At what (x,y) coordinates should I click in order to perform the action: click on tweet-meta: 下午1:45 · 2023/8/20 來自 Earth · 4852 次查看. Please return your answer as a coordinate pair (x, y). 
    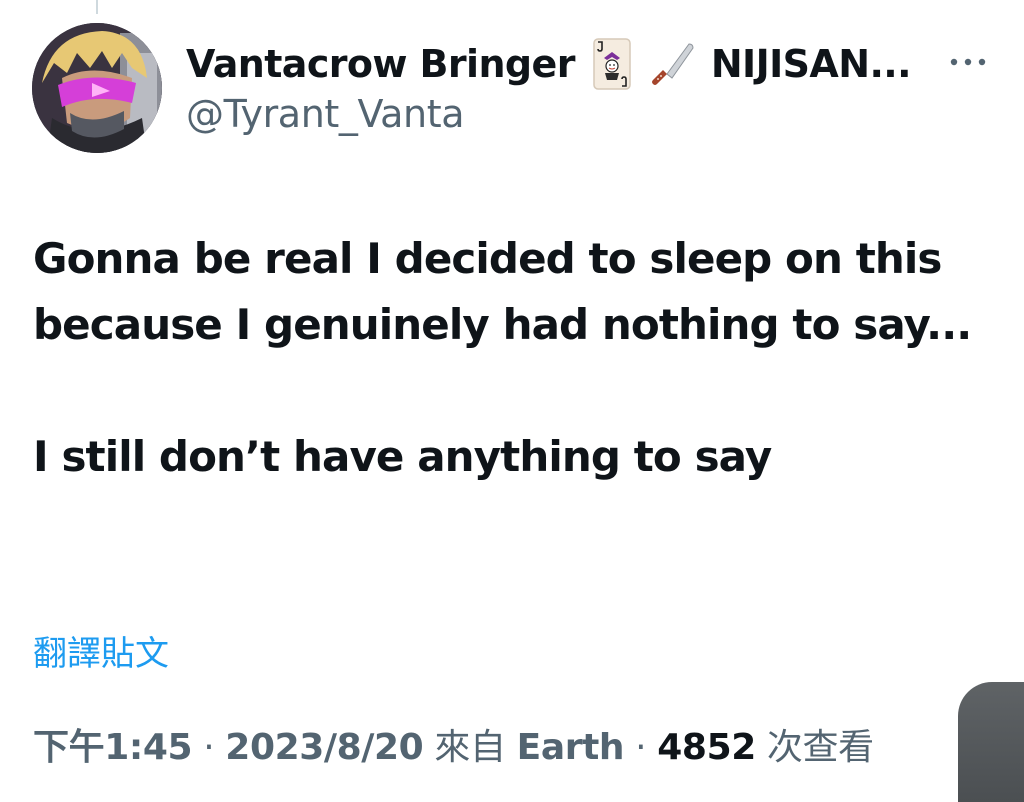
    Looking at the image, I should click on (453, 744).